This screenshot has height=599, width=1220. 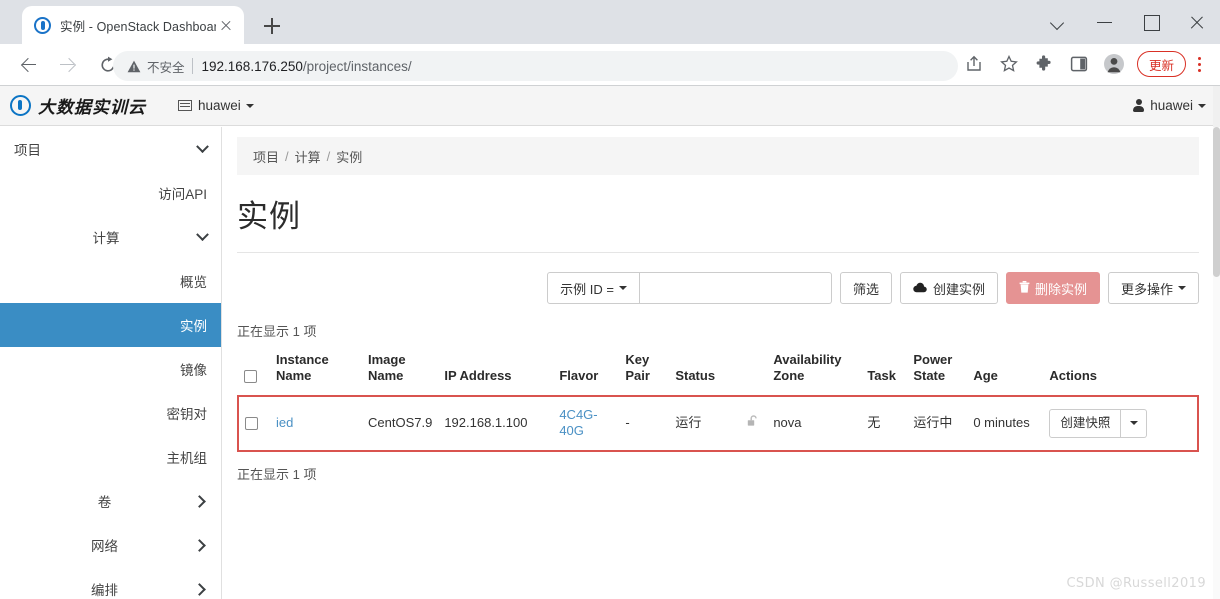 I want to click on sidebar-item-network: 网络, so click(x=110, y=545).